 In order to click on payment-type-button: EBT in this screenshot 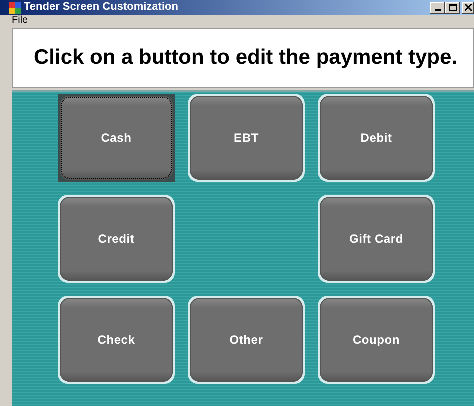, I will do `click(246, 138)`.